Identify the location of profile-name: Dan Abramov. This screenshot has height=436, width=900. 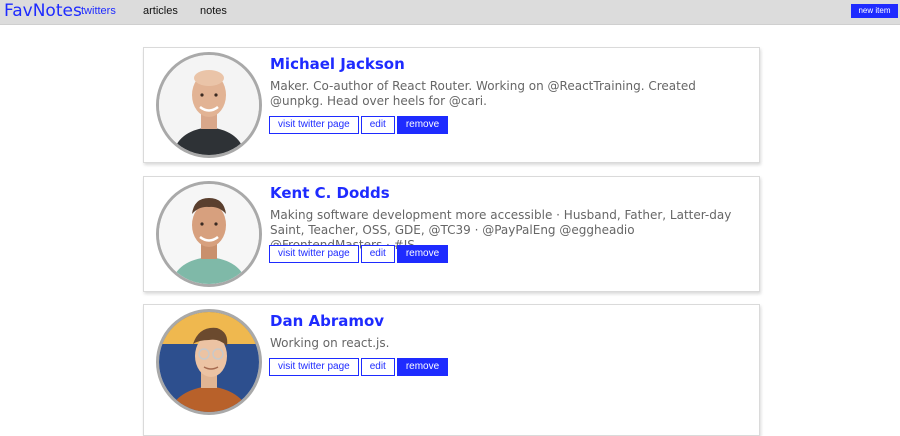
(327, 321).